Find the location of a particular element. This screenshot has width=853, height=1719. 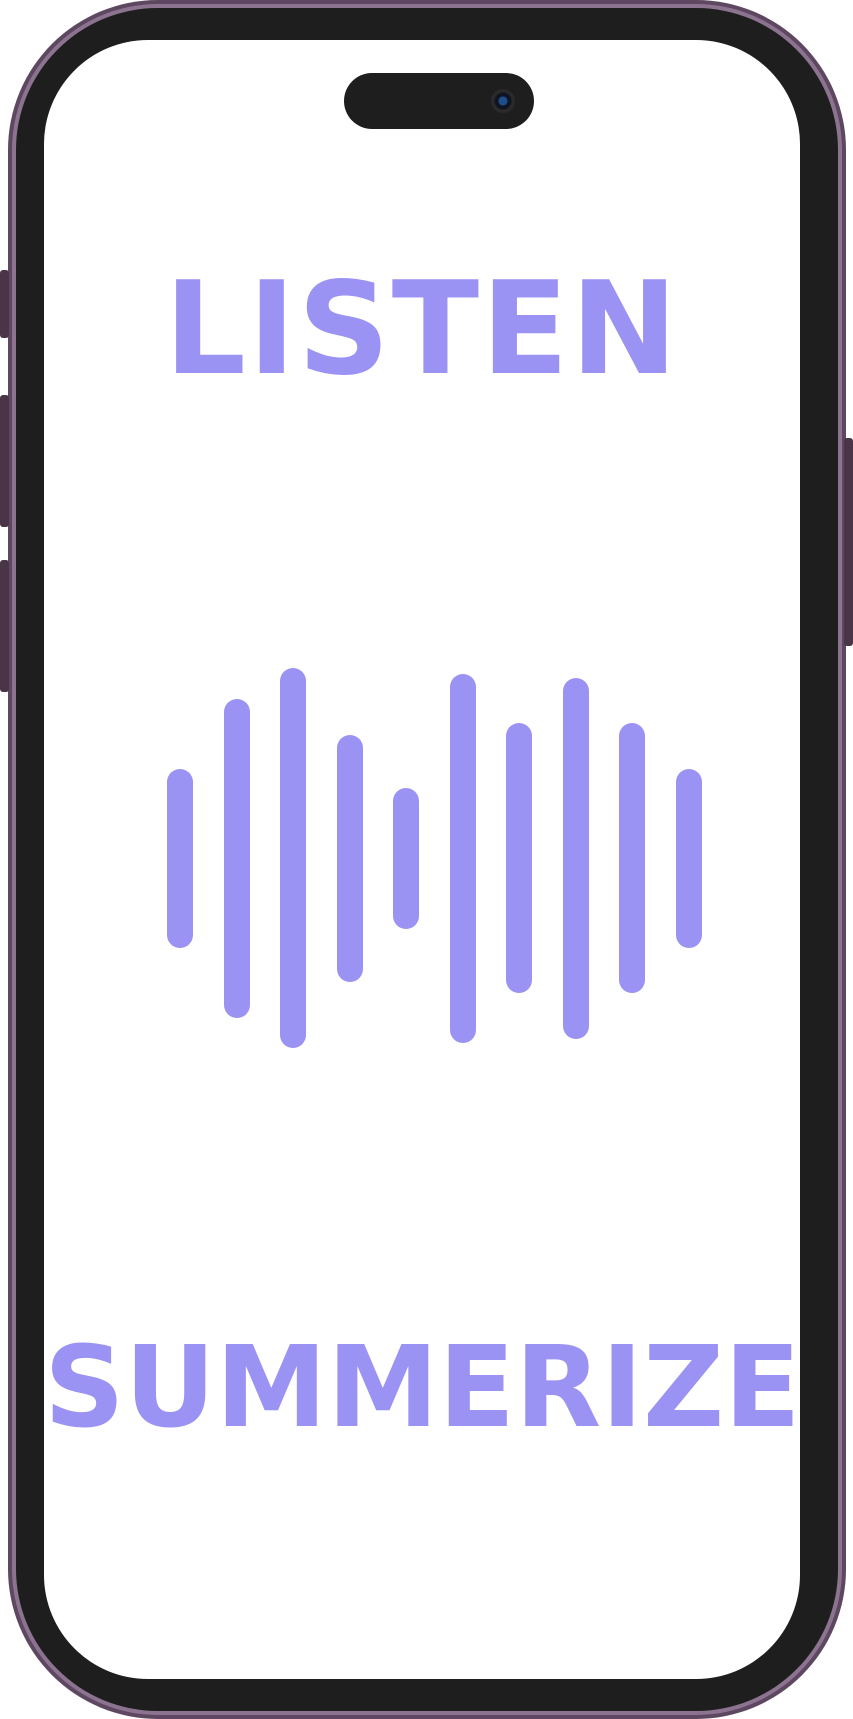

dynamic-island is located at coordinates (439, 101).